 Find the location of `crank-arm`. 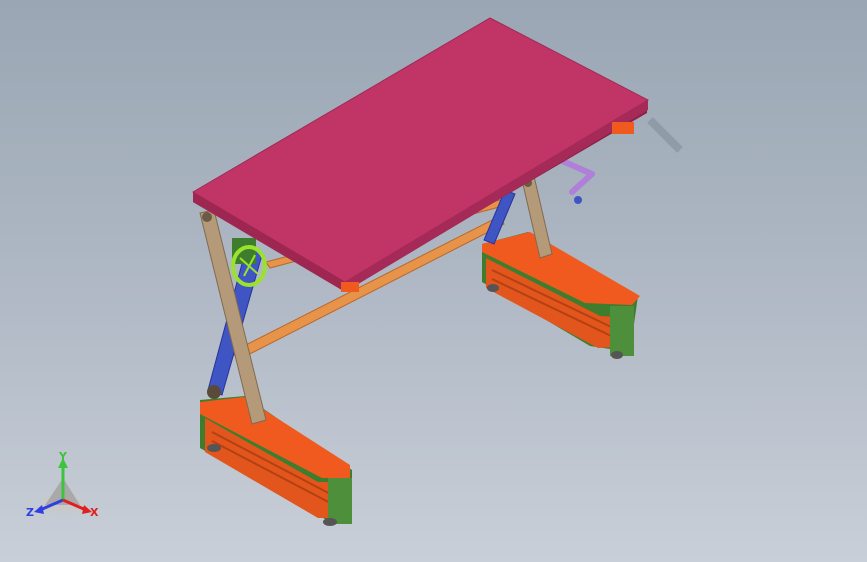

crank-arm is located at coordinates (582, 183).